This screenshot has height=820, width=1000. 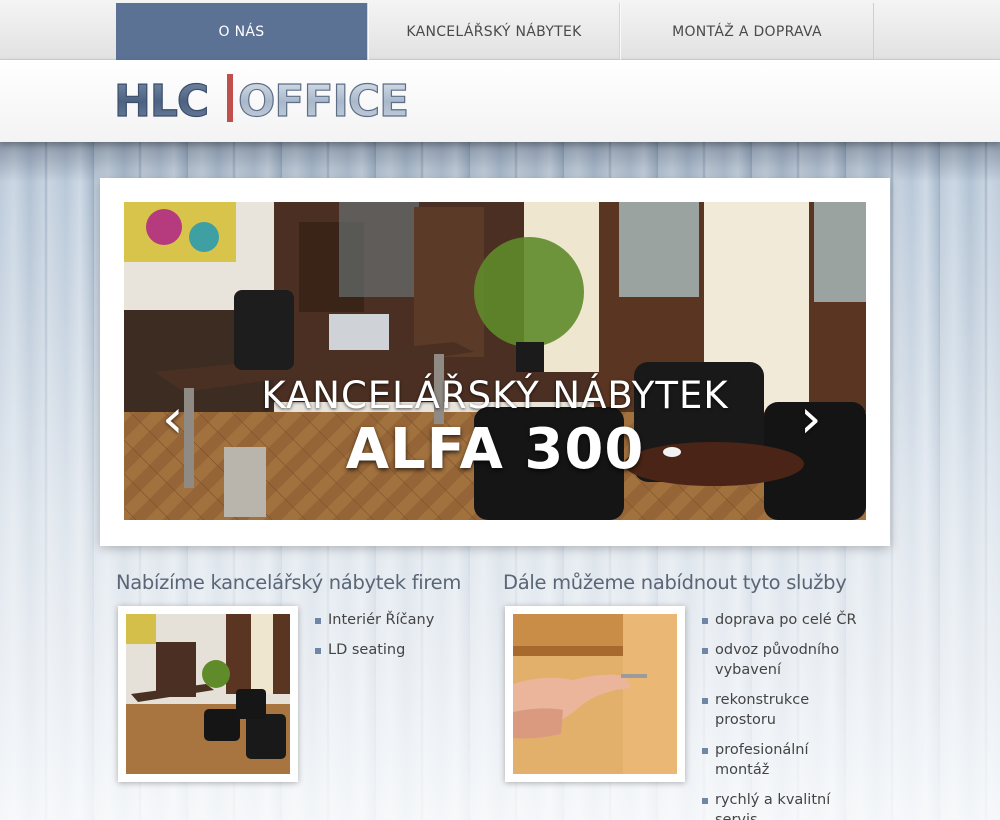 What do you see at coordinates (782, 805) in the screenshot?
I see `list-item: rychlý a kvalitní servis` at bounding box center [782, 805].